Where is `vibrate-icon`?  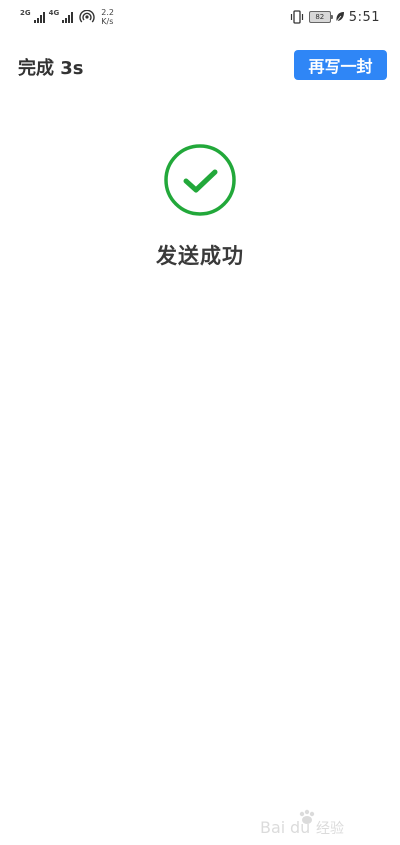
vibrate-icon is located at coordinates (296, 17).